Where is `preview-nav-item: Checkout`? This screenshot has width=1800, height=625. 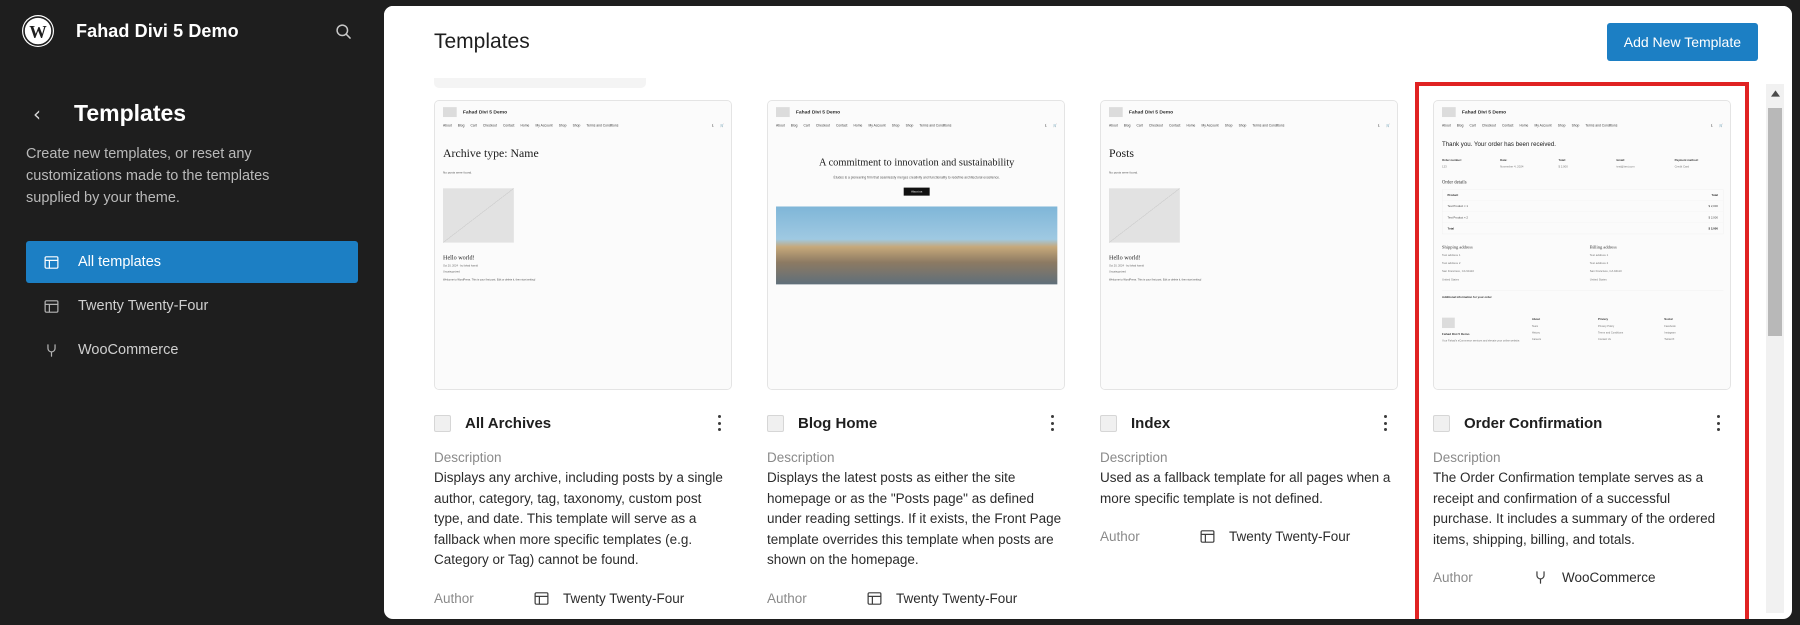 preview-nav-item: Checkout is located at coordinates (822, 125).